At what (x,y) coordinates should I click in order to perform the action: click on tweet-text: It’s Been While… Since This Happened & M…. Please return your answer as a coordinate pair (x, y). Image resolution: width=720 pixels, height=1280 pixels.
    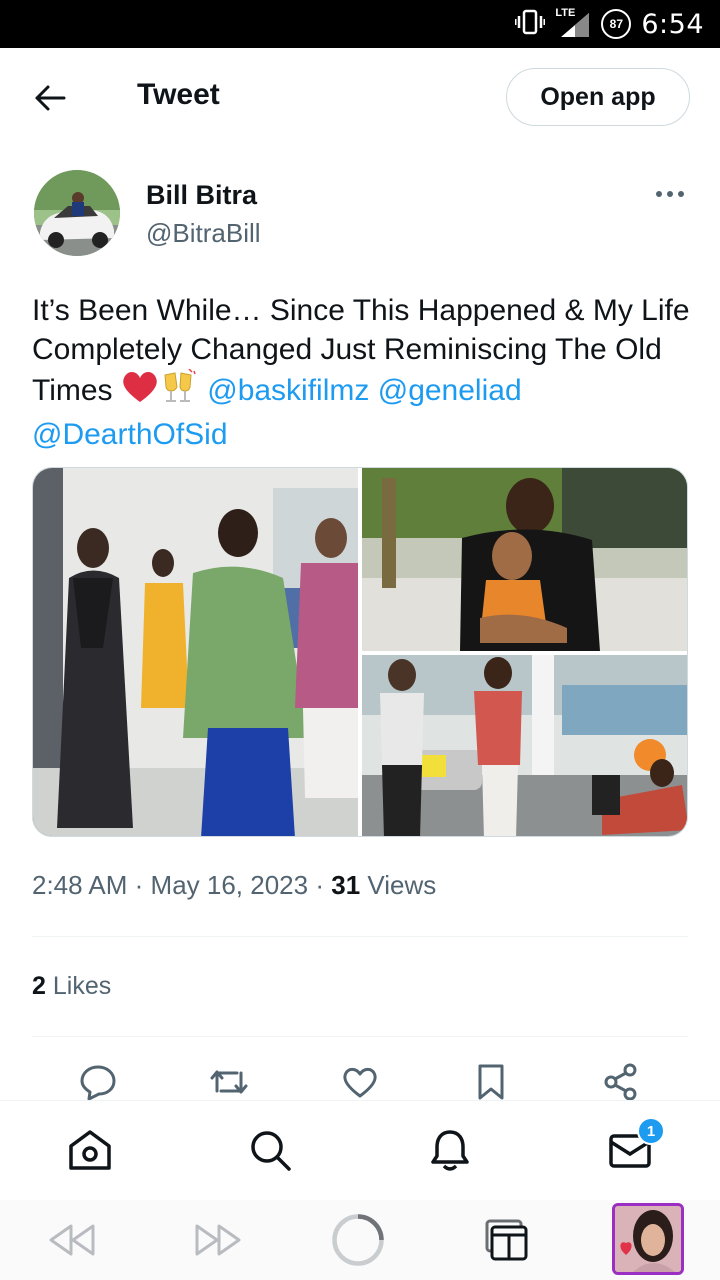
    Looking at the image, I should click on (362, 373).